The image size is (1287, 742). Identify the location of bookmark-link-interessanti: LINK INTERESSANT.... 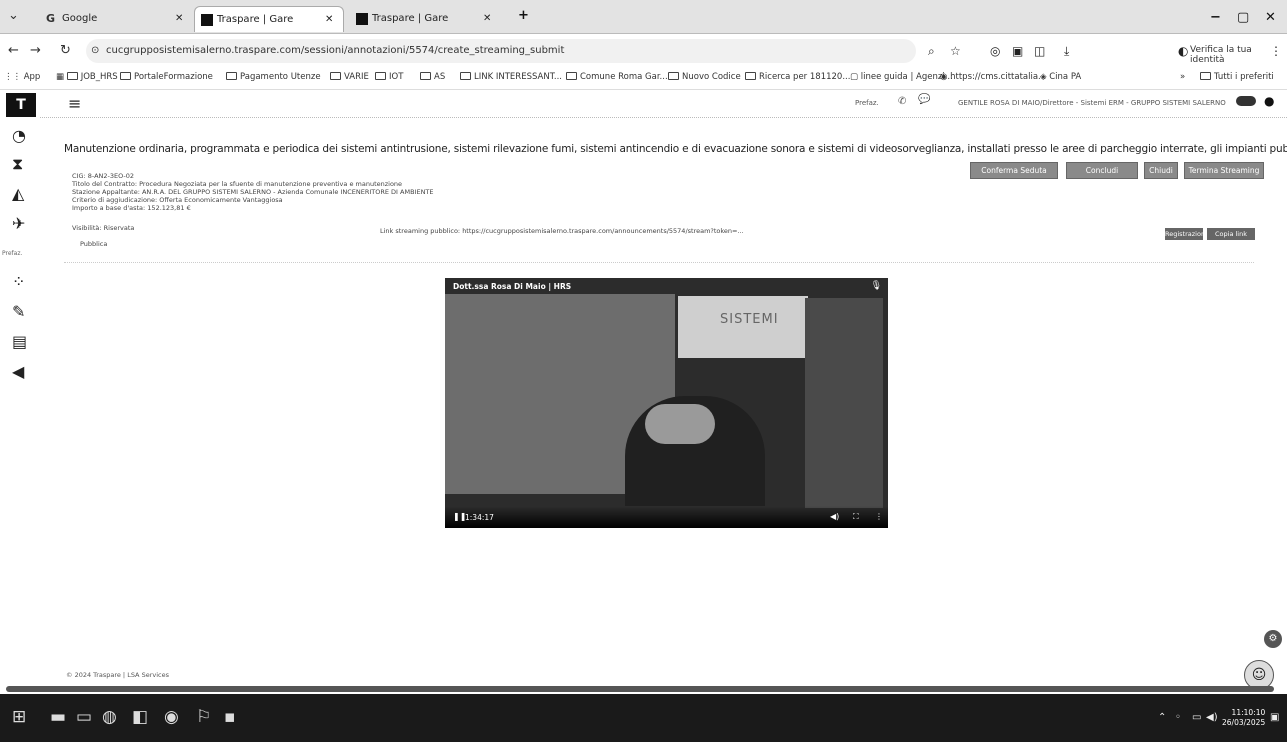
(511, 77).